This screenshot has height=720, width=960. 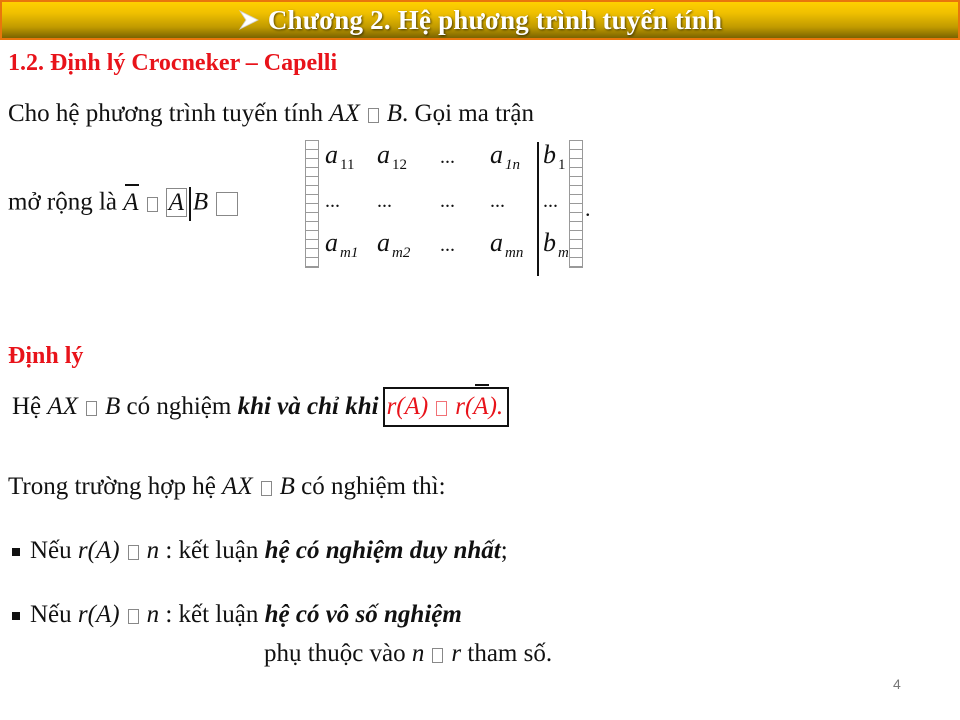 I want to click on matrix-cell-subscript: 1, so click(x=562, y=165).